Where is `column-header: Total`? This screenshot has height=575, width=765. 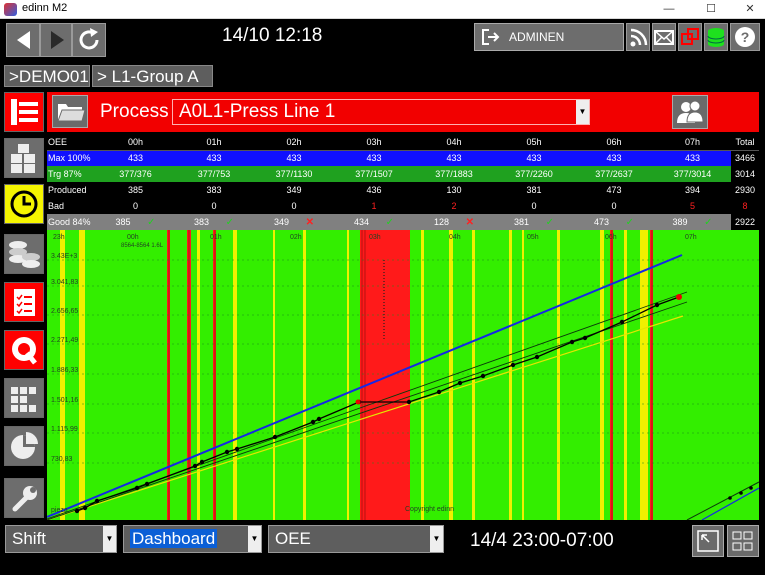 column-header: Total is located at coordinates (745, 142).